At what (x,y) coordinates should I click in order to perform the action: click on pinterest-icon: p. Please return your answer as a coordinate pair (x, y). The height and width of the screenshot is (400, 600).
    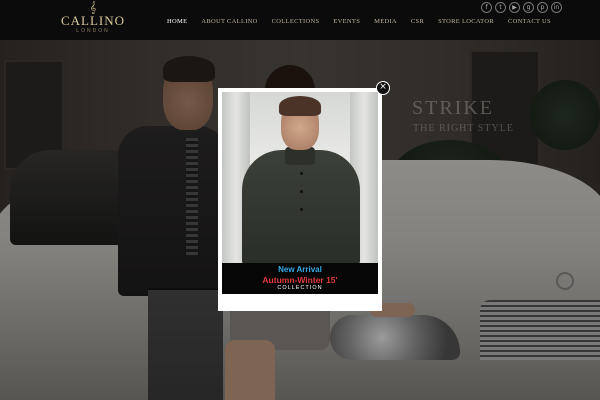
    Looking at the image, I should click on (542, 7).